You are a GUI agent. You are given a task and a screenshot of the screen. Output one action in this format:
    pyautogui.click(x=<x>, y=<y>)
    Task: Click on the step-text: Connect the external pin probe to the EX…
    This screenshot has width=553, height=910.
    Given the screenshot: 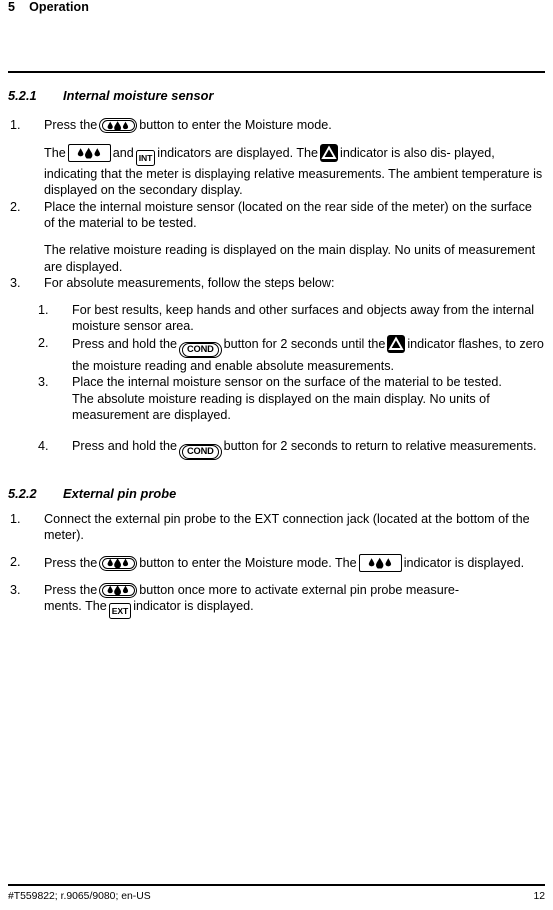 What is the action you would take?
    pyautogui.click(x=287, y=527)
    